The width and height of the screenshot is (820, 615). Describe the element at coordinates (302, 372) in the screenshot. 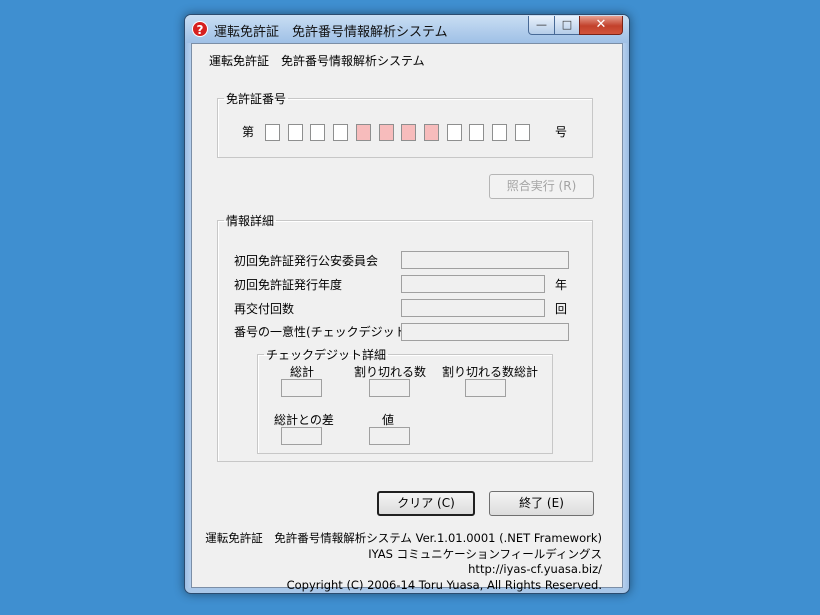

I see `total-label: 総計` at that location.